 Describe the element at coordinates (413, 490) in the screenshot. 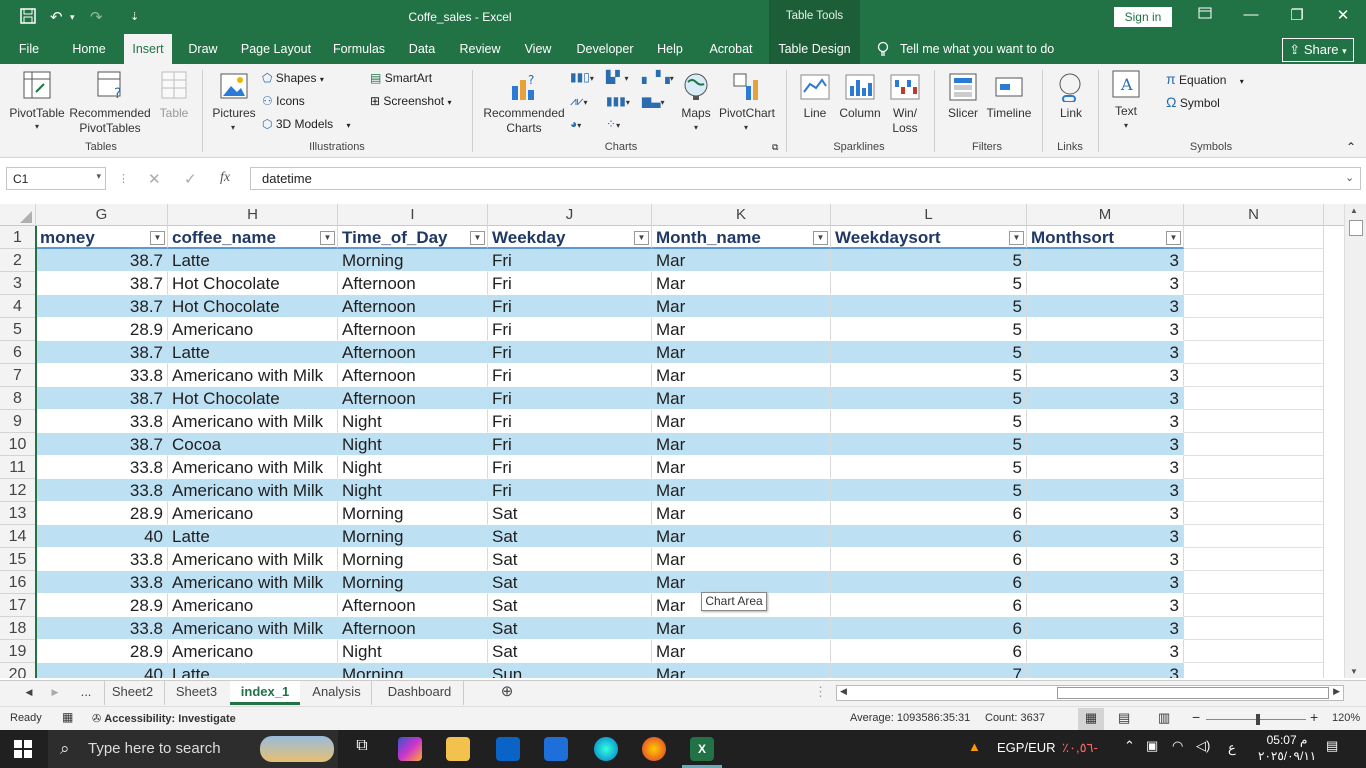

I see `cell-time-of-day: Night` at that location.